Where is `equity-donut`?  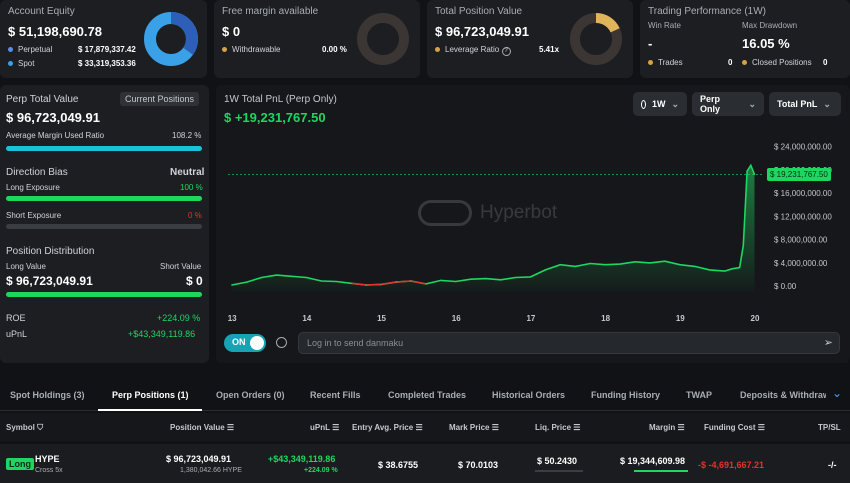
equity-donut is located at coordinates (171, 39).